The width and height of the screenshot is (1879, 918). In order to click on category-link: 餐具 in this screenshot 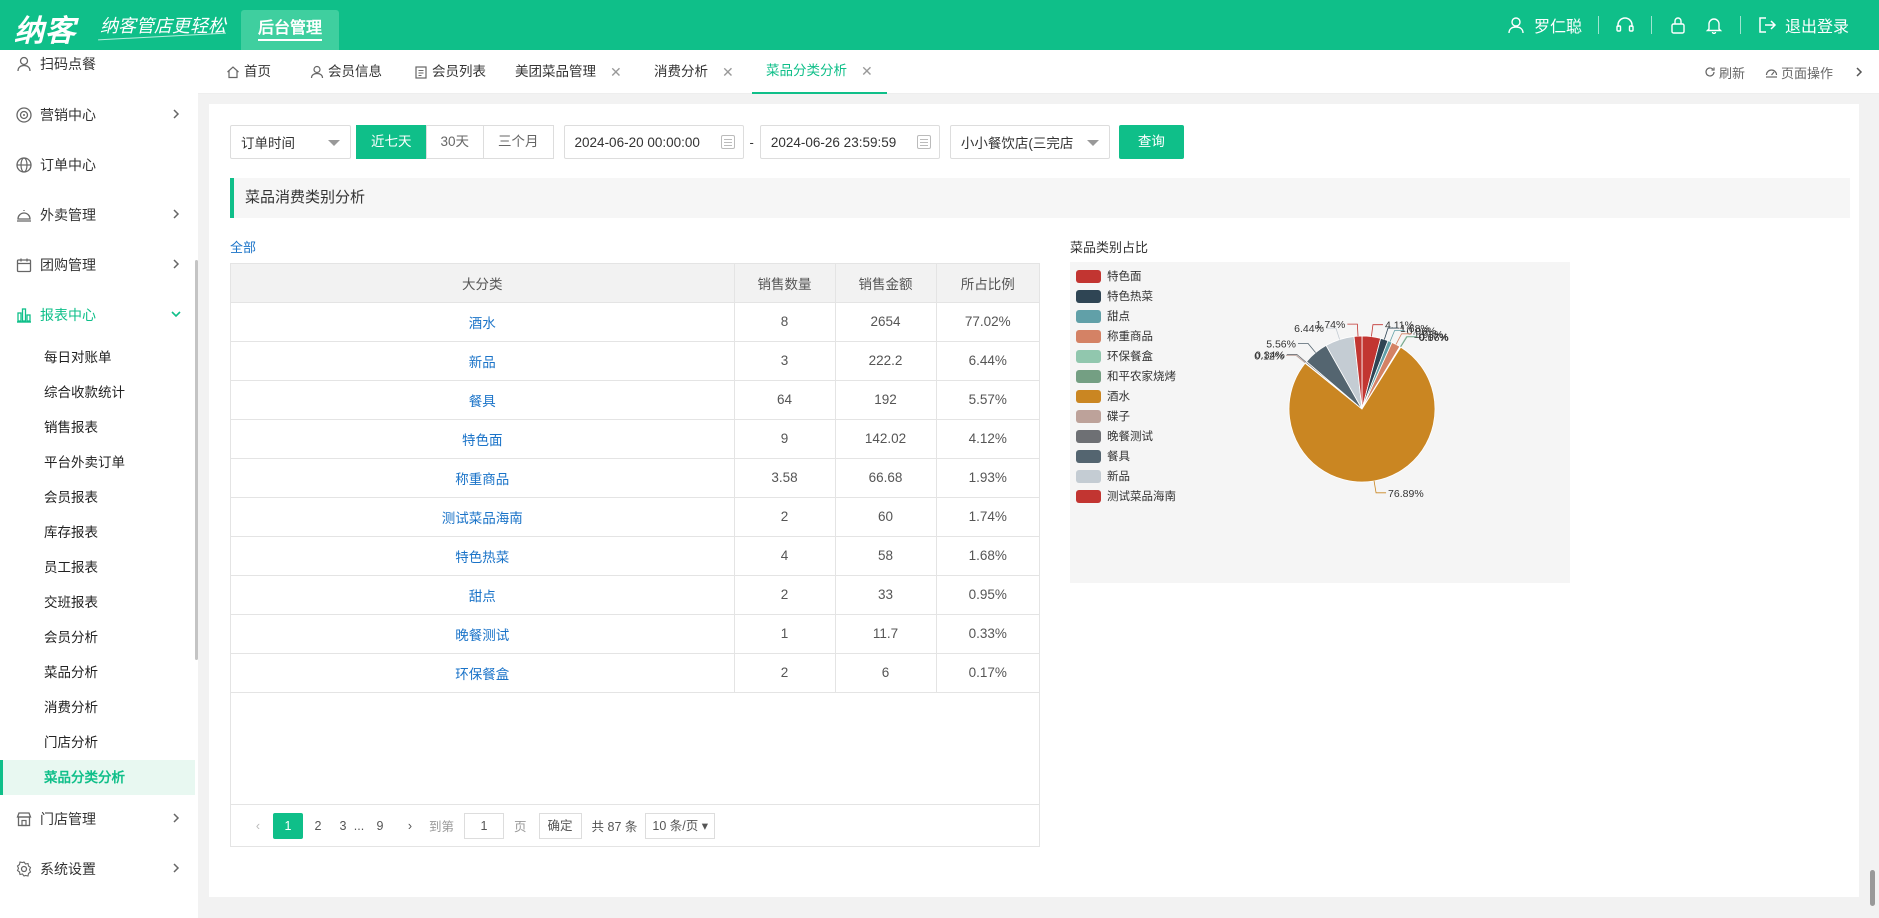, I will do `click(483, 400)`.